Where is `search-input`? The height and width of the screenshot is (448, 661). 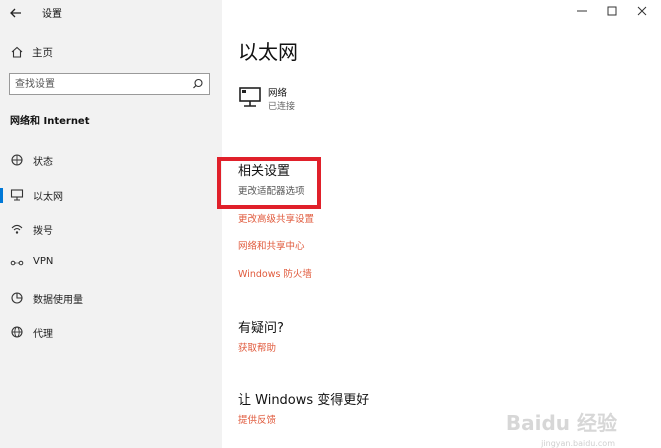 search-input is located at coordinates (100, 84).